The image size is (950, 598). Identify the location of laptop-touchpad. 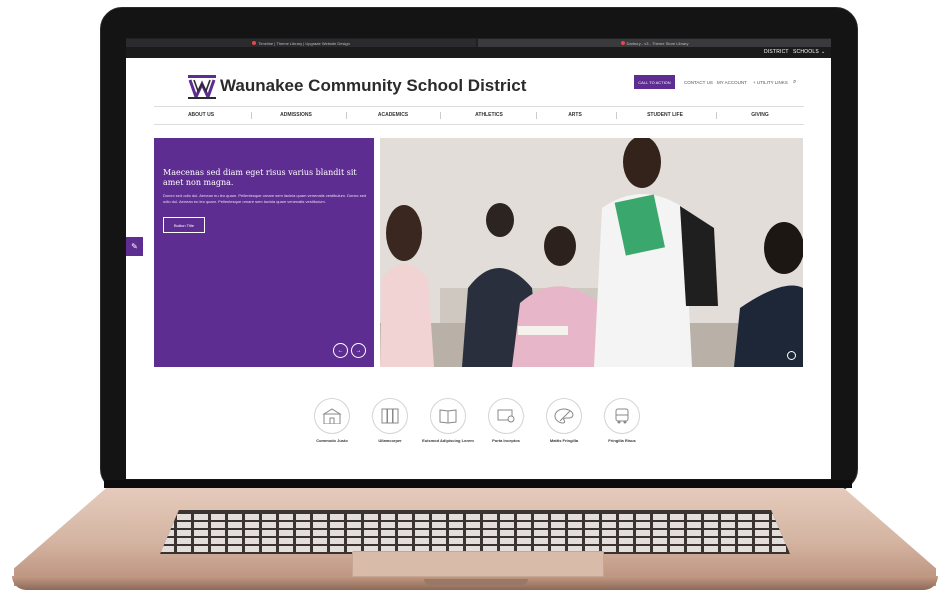
(478, 564).